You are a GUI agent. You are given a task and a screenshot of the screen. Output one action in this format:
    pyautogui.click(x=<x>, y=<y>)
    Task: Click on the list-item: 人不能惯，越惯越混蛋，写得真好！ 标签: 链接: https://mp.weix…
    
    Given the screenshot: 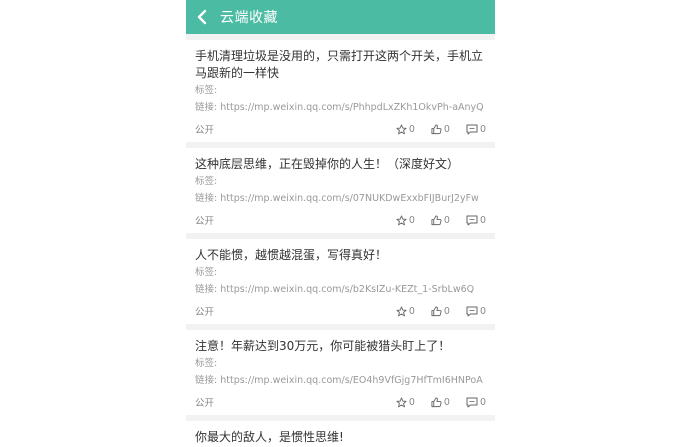 What is the action you would take?
    pyautogui.click(x=340, y=281)
    